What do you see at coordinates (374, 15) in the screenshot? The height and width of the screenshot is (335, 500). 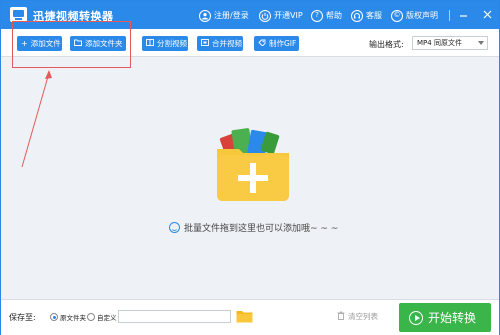 I see `service-label: 客服` at bounding box center [374, 15].